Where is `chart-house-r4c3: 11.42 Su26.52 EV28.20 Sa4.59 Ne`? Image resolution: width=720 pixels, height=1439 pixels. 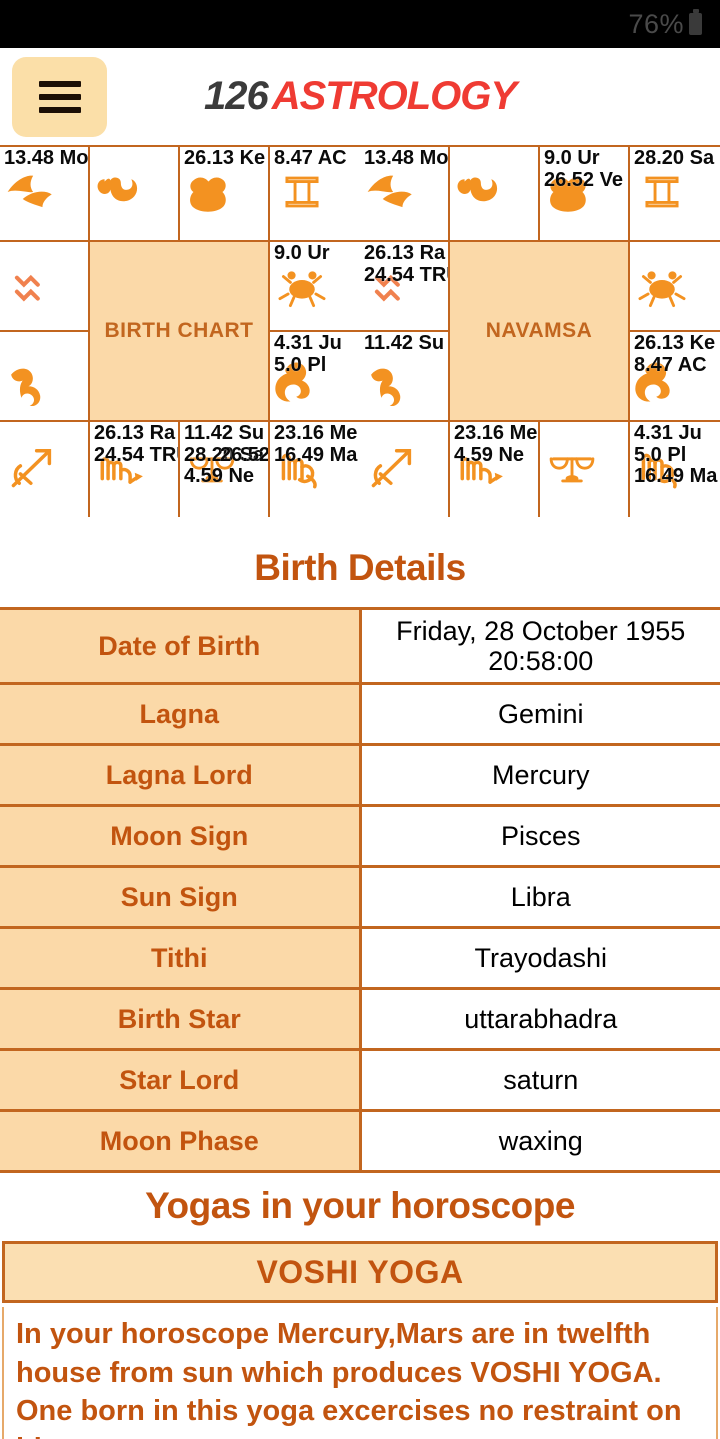 chart-house-r4c3: 11.42 Su26.52 EV28.20 Sa4.59 Ne is located at coordinates (225, 469).